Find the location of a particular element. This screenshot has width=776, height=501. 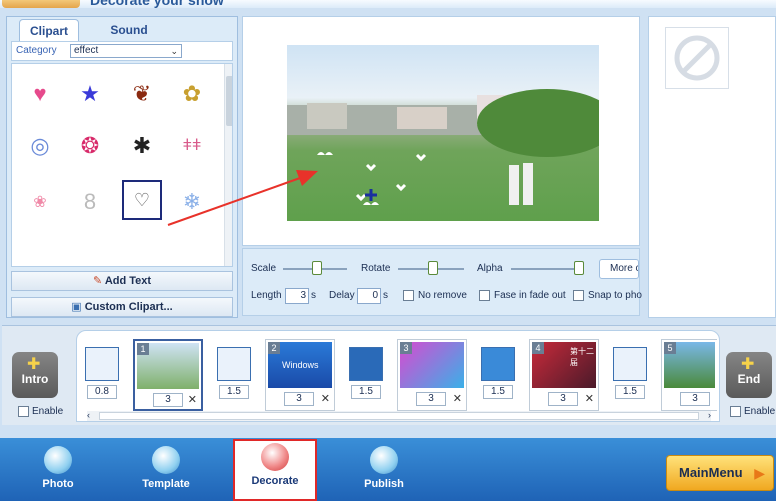

delay-unit: s is located at coordinates (385, 295).